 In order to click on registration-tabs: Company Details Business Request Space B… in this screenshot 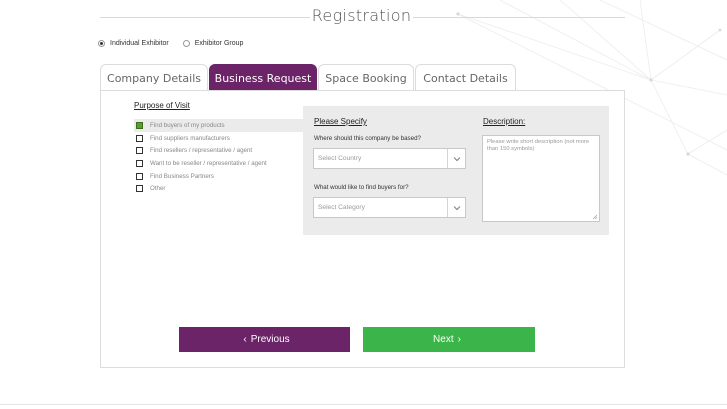, I will do `click(308, 77)`.